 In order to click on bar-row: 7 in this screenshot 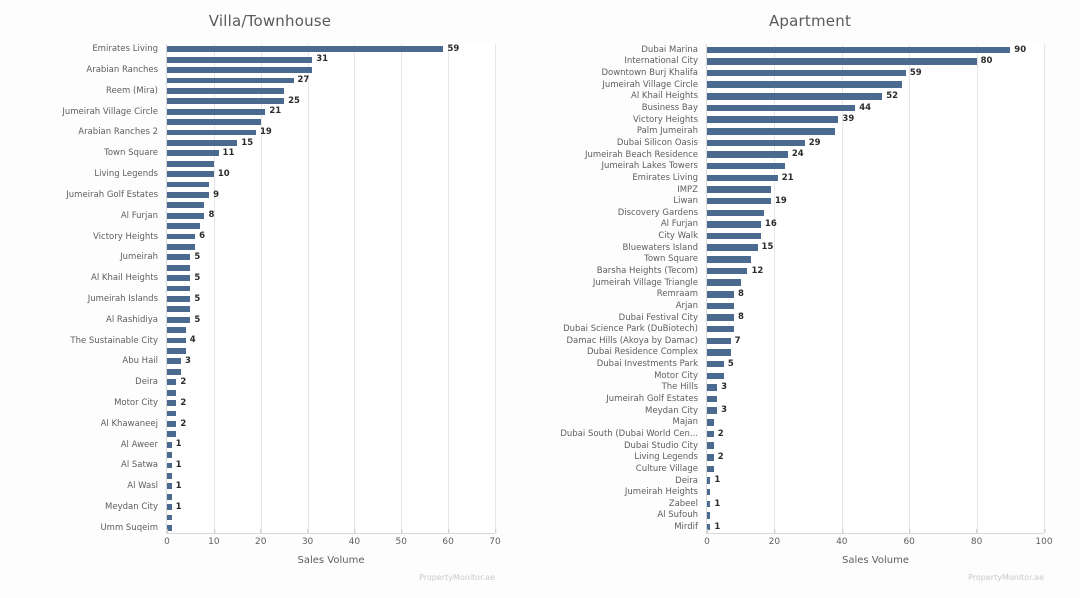, I will do `click(875, 341)`.